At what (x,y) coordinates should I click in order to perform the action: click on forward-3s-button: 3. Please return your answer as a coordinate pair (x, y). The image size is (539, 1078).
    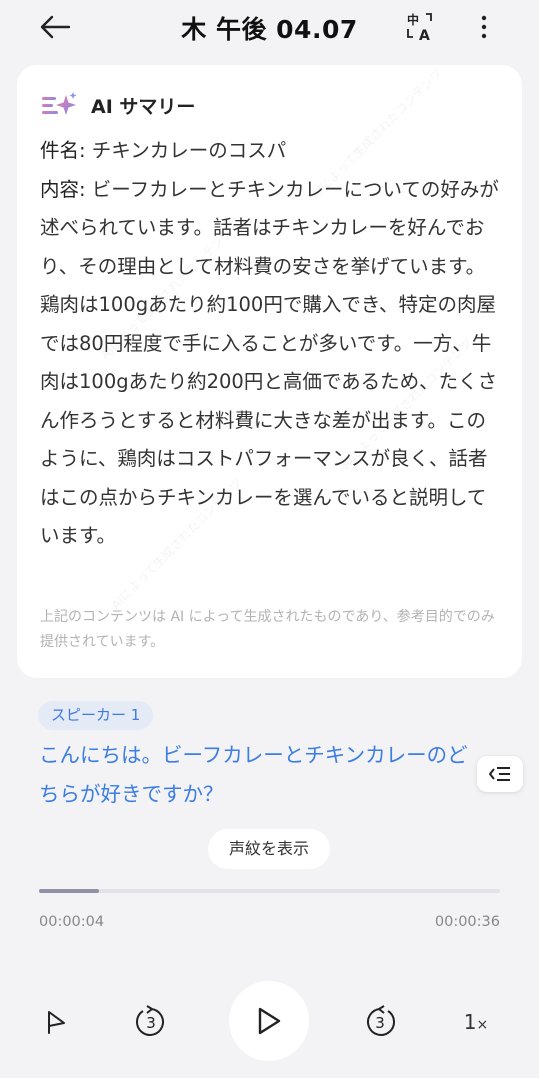
    Looking at the image, I should click on (380, 1022).